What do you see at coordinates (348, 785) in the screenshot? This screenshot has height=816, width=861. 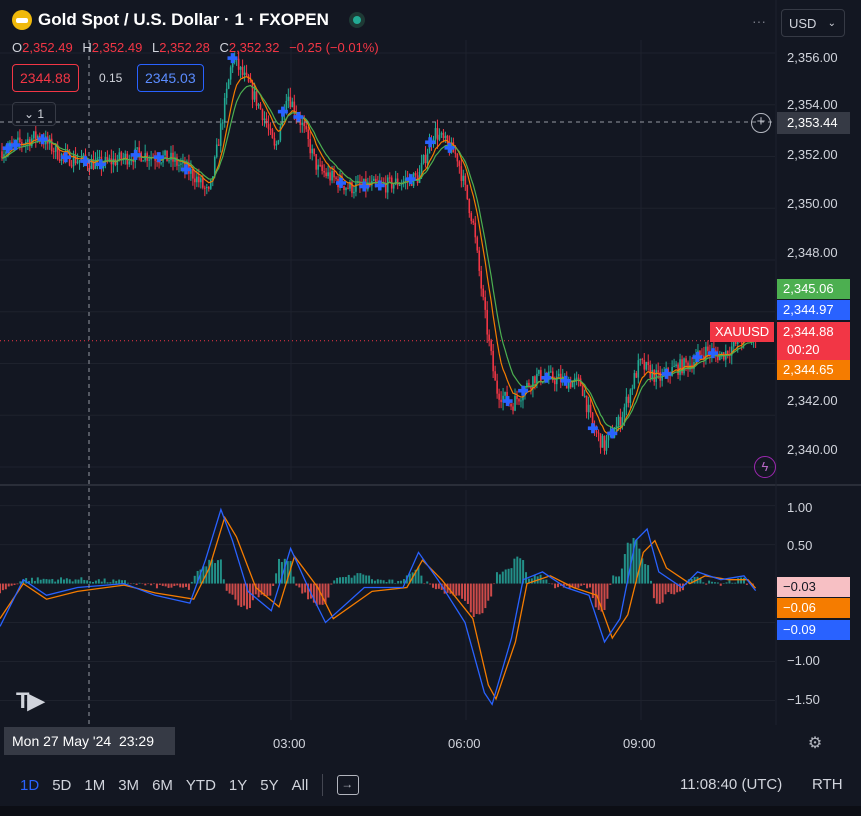 I see `goto-date-calendar-icon` at bounding box center [348, 785].